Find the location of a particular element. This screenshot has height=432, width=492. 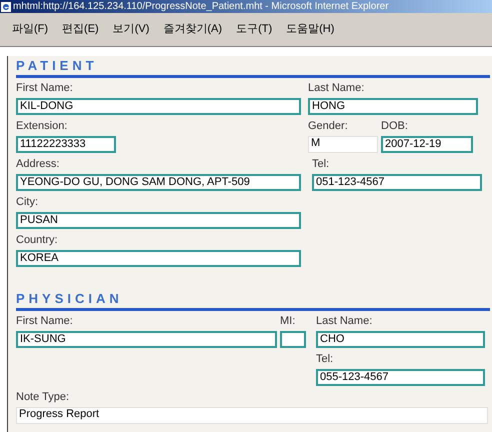

input-field: 051-123-4567 is located at coordinates (397, 182).